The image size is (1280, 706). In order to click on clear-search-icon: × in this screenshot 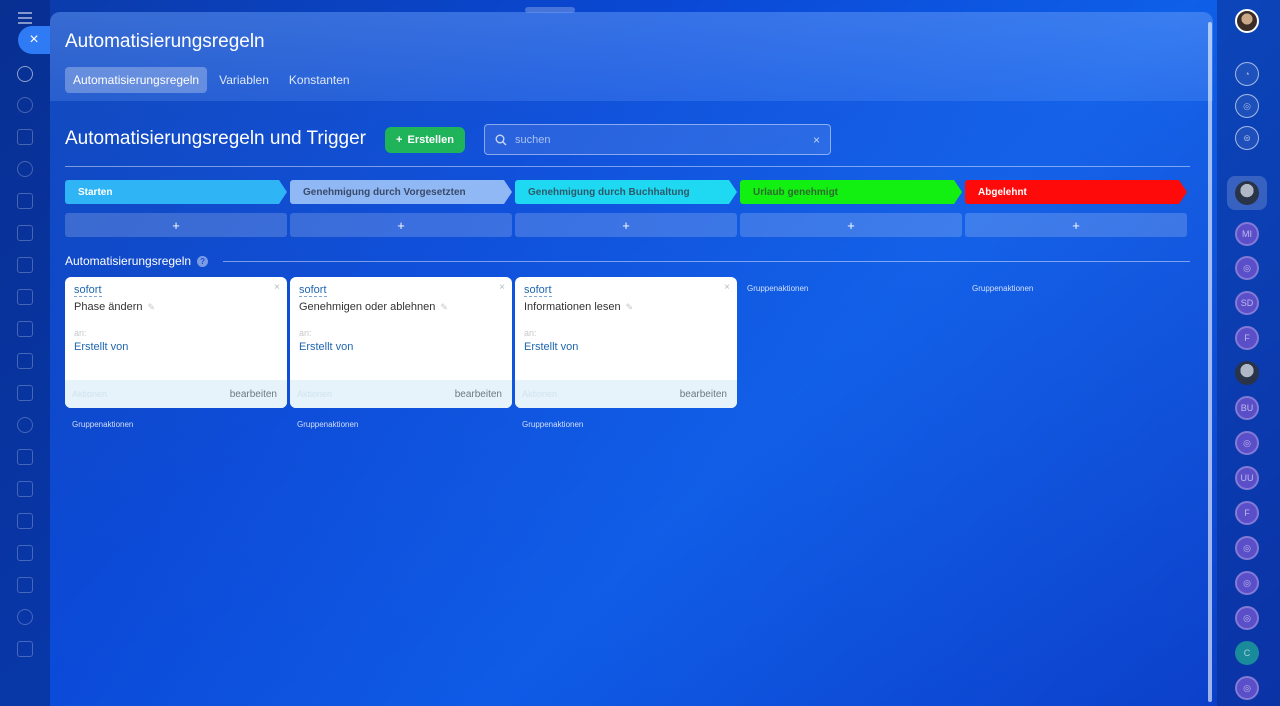, I will do `click(816, 140)`.